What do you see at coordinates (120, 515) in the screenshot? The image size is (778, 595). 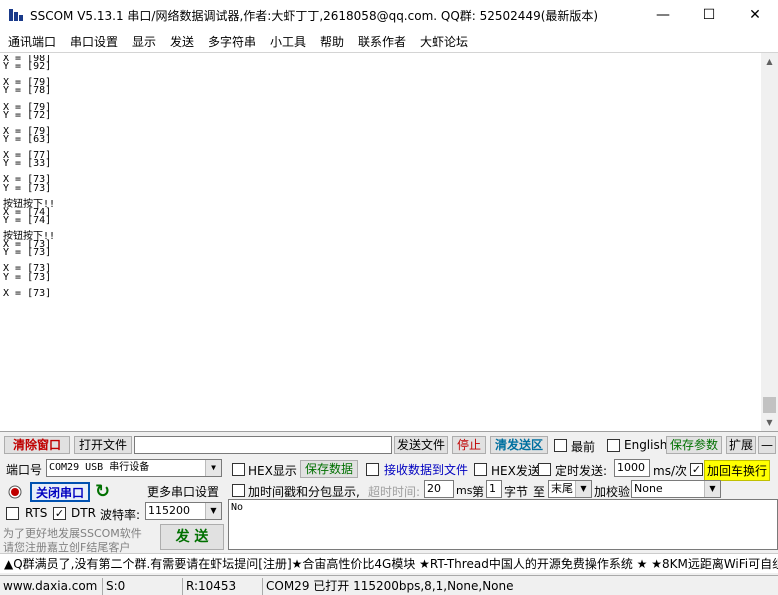 I see `baud-label: 波特率:` at bounding box center [120, 515].